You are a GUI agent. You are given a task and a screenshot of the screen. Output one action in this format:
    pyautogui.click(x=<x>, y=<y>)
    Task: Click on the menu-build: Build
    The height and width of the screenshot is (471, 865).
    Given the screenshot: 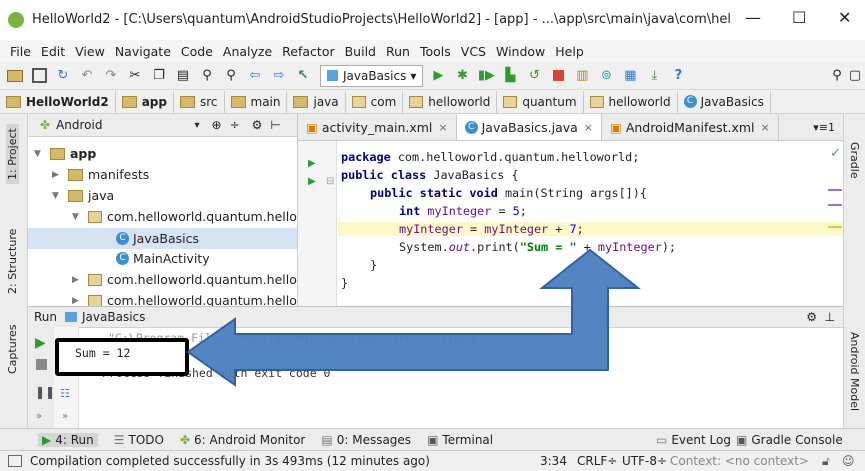 What is the action you would take?
    pyautogui.click(x=360, y=51)
    